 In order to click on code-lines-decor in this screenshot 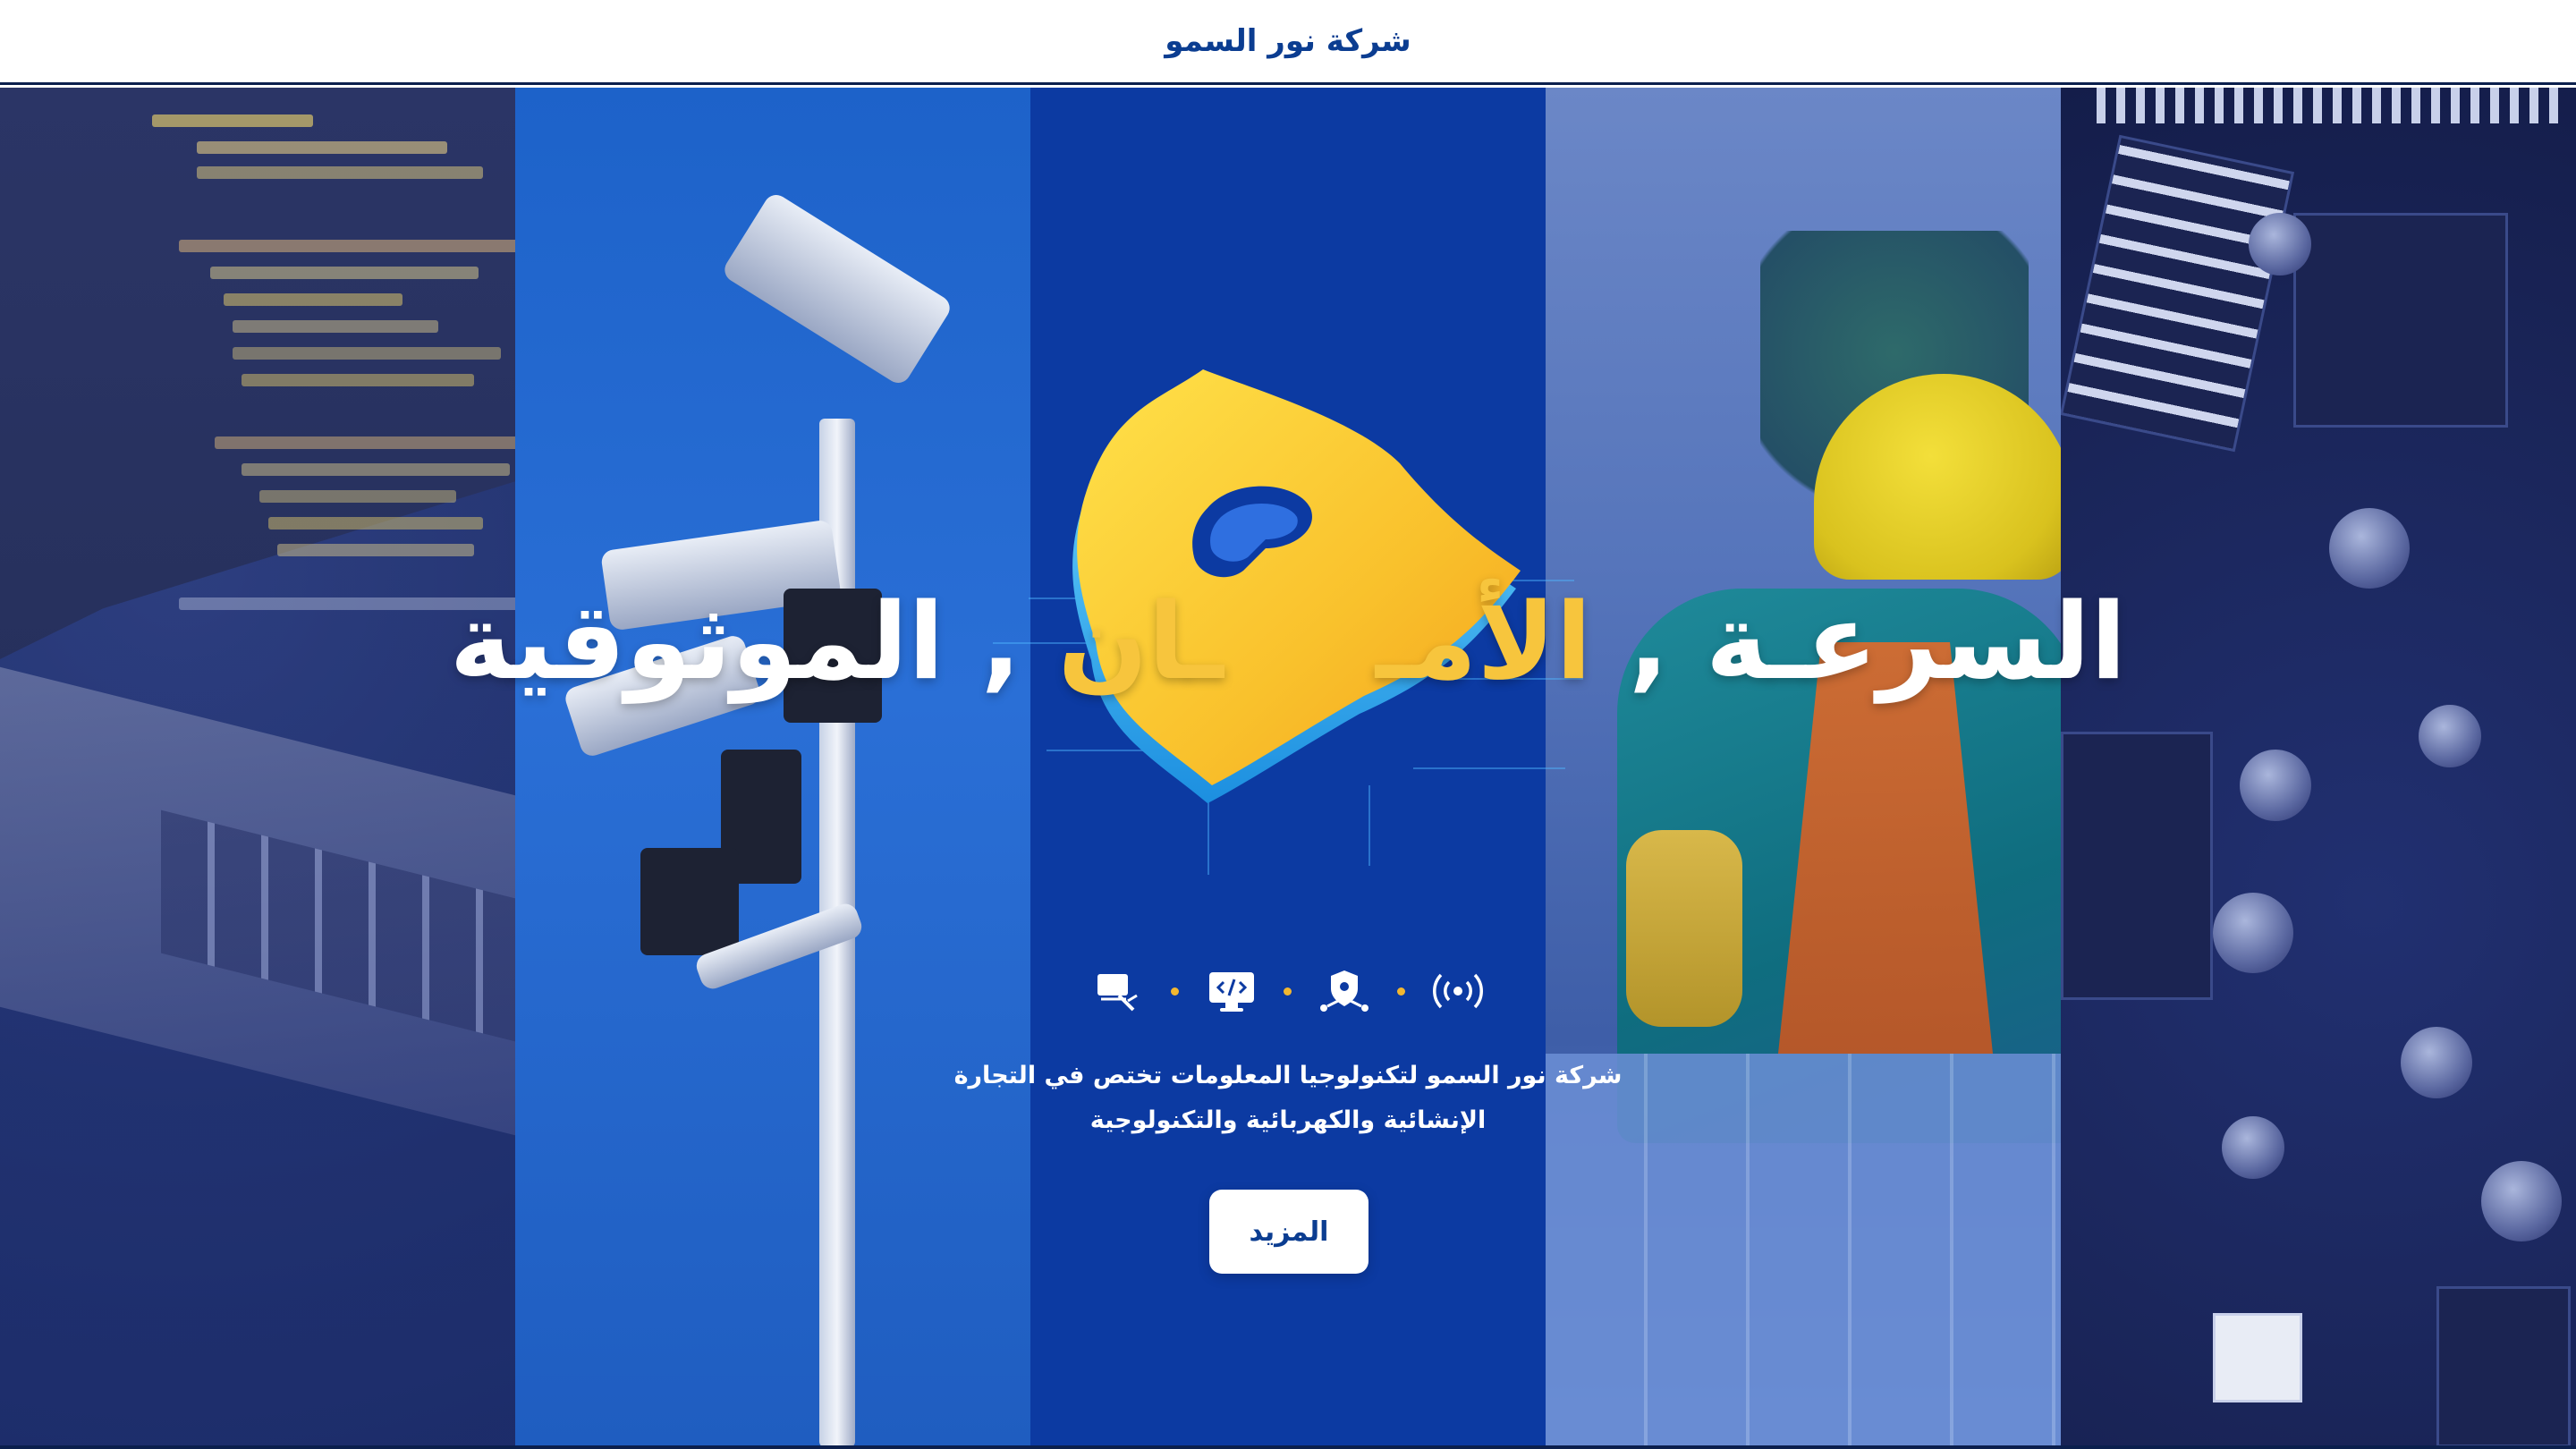, I will do `click(284, 410)`.